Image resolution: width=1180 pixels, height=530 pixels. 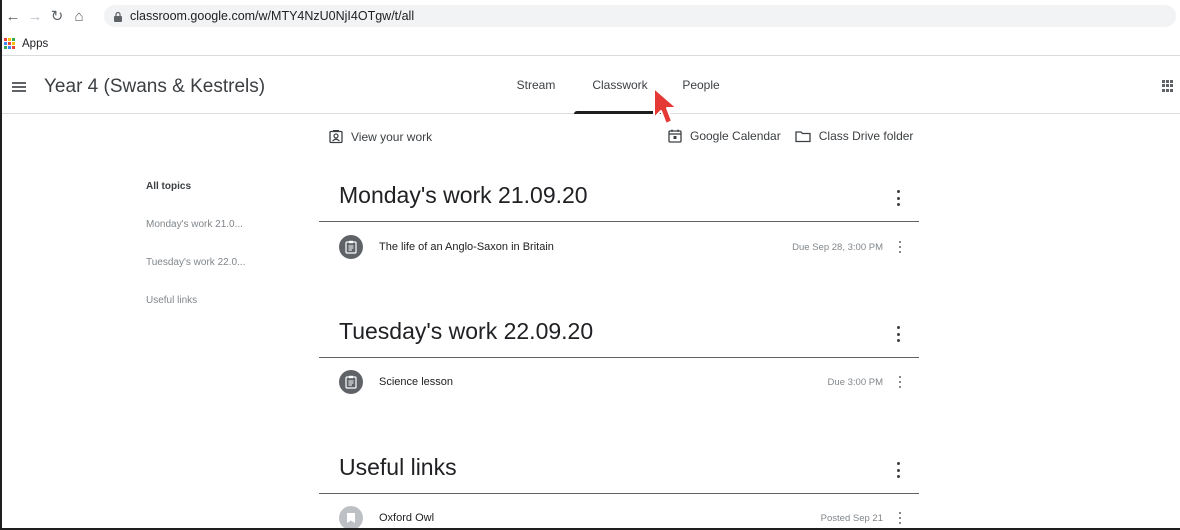 I want to click on class-title: Year 4 (Swans & Kestrels), so click(x=154, y=87).